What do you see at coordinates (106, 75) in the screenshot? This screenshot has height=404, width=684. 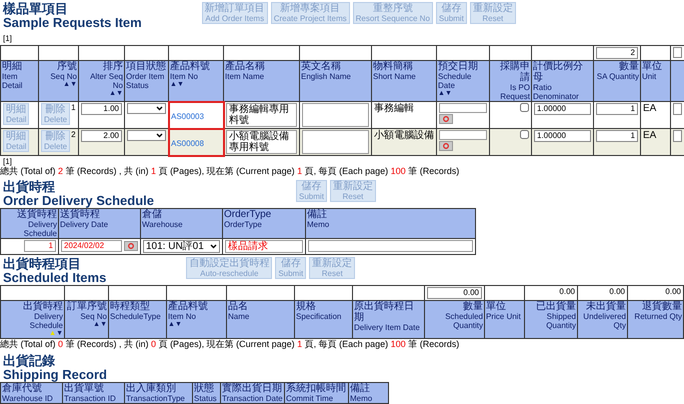 I see `header-label: 排序 Alter Seq No` at bounding box center [106, 75].